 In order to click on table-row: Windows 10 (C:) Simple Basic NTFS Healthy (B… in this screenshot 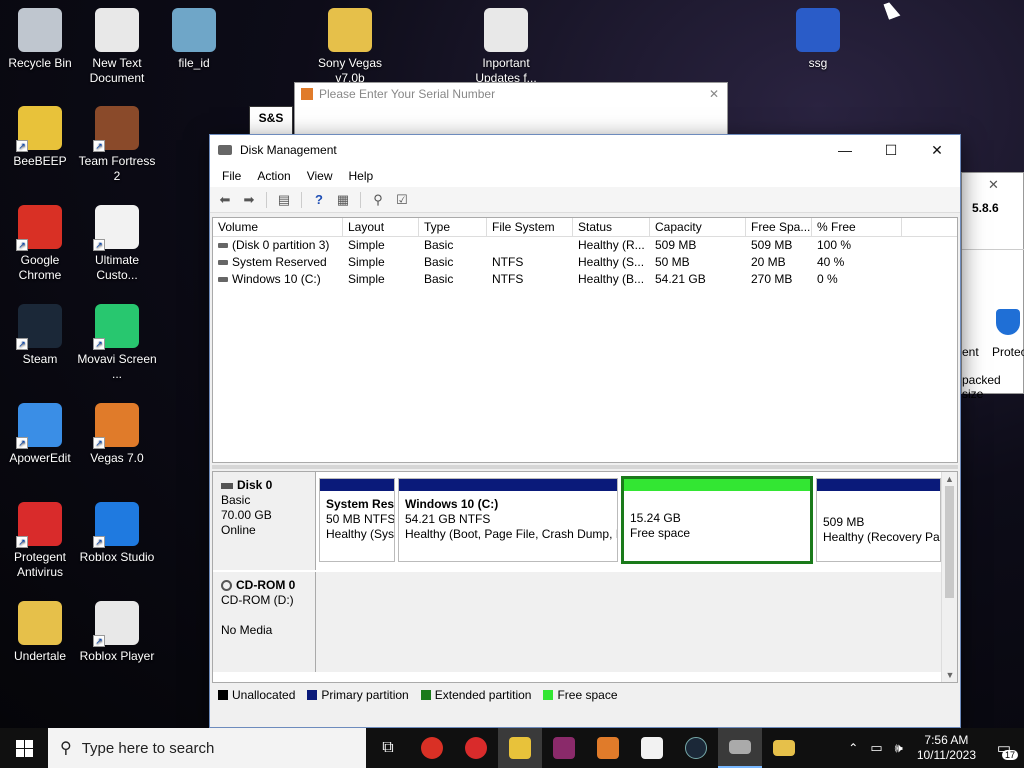, I will do `click(585, 279)`.